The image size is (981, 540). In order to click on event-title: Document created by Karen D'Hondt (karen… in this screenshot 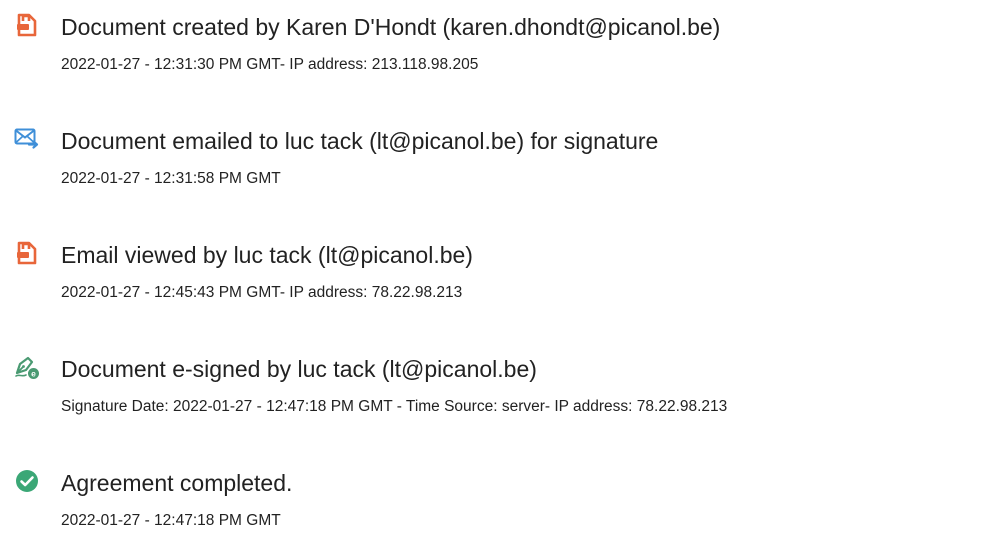, I will do `click(391, 27)`.